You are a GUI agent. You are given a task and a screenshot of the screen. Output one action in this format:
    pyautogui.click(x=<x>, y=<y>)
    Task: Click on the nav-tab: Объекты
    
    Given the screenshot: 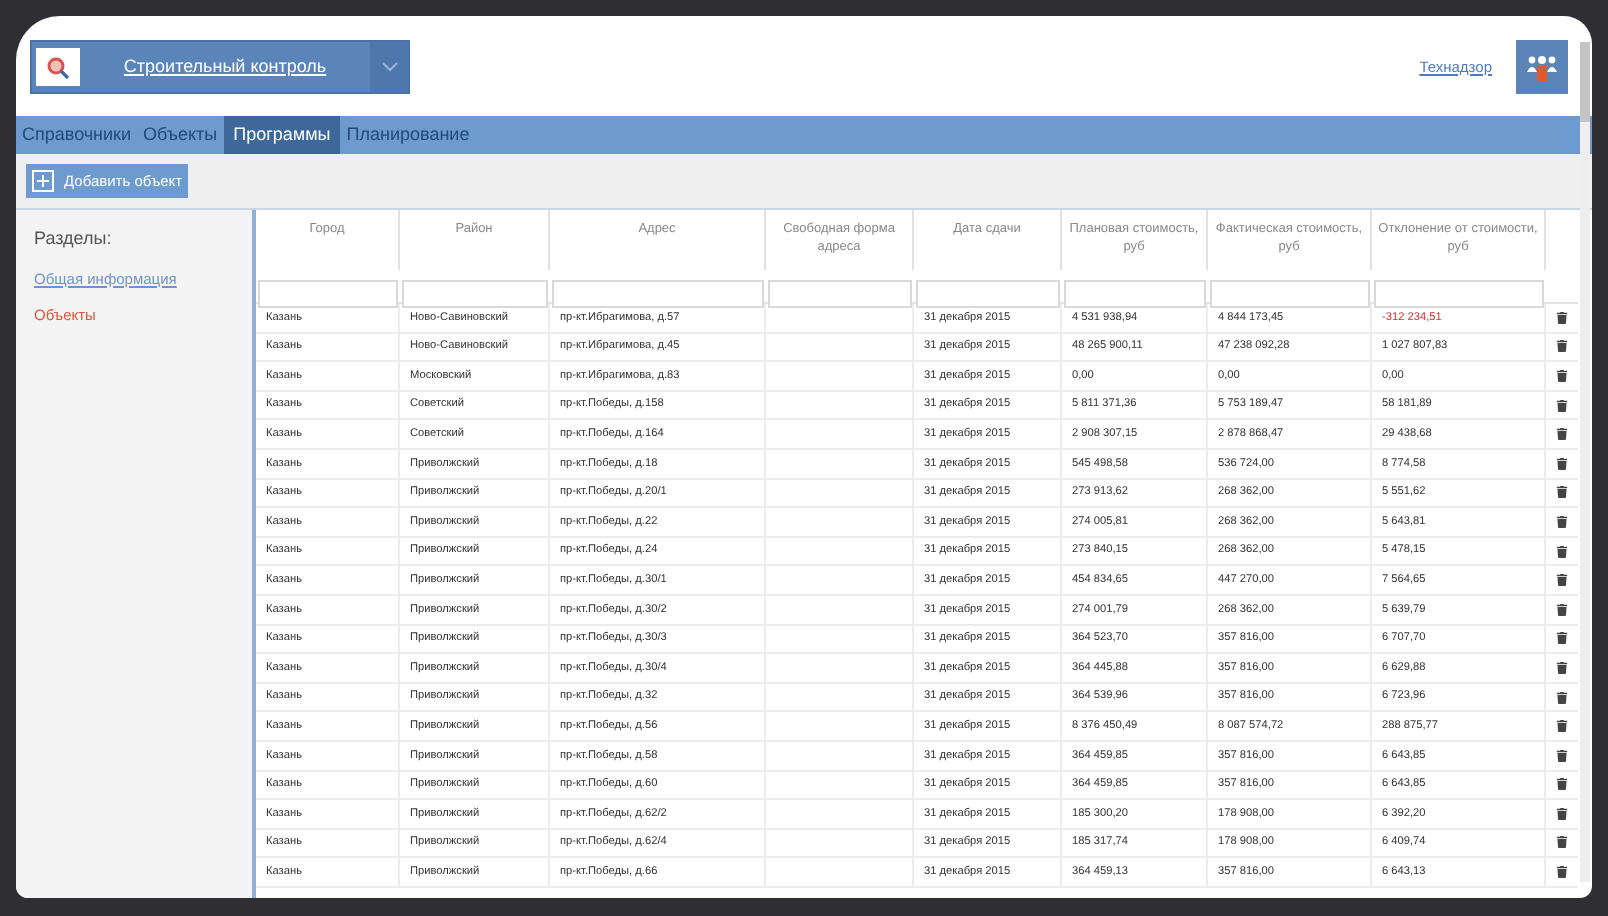 What is the action you would take?
    pyautogui.click(x=180, y=135)
    